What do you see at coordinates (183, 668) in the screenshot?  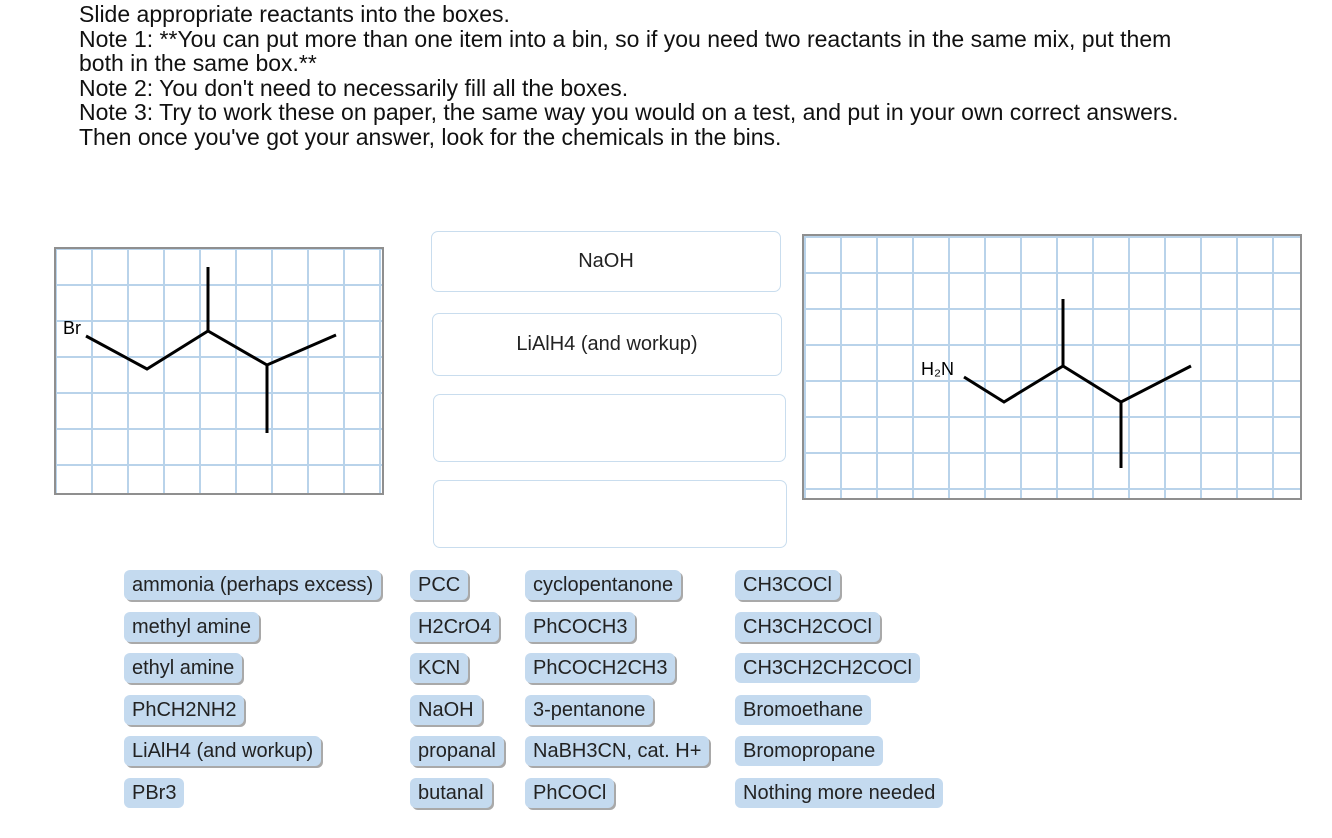 I see `reagent-chip: ethyl amine` at bounding box center [183, 668].